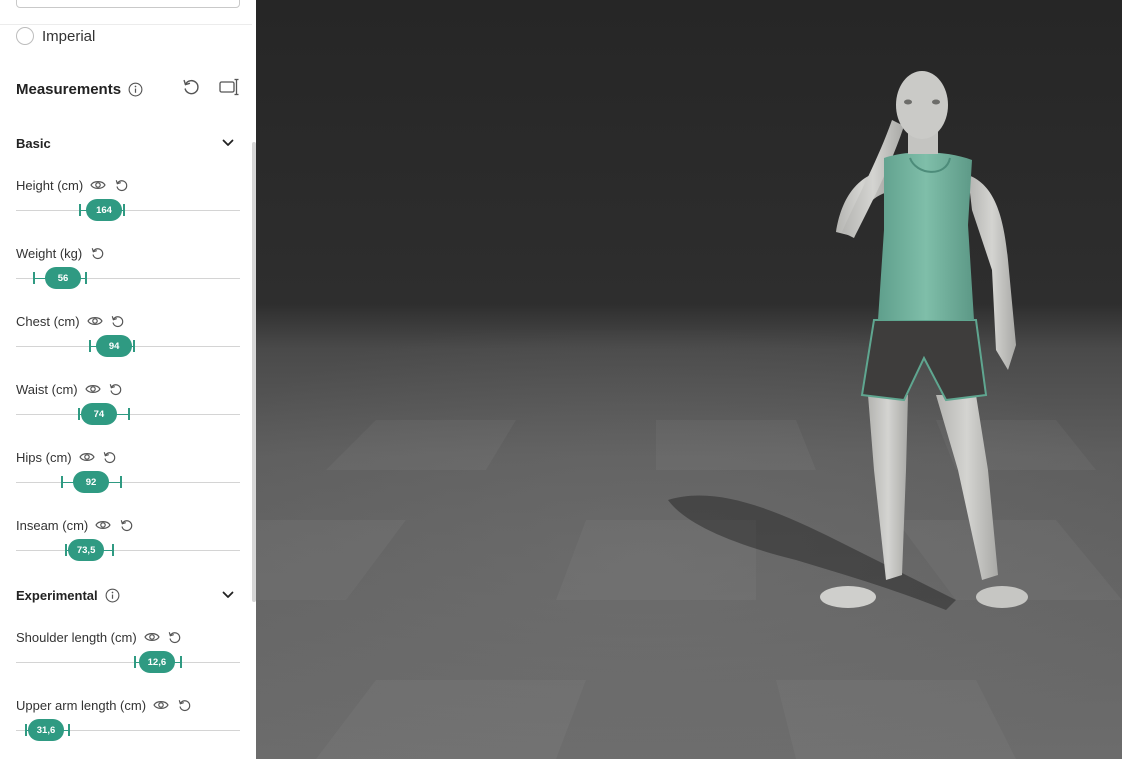 The width and height of the screenshot is (1122, 759). Describe the element at coordinates (126, 24) in the screenshot. I see `divider` at that location.